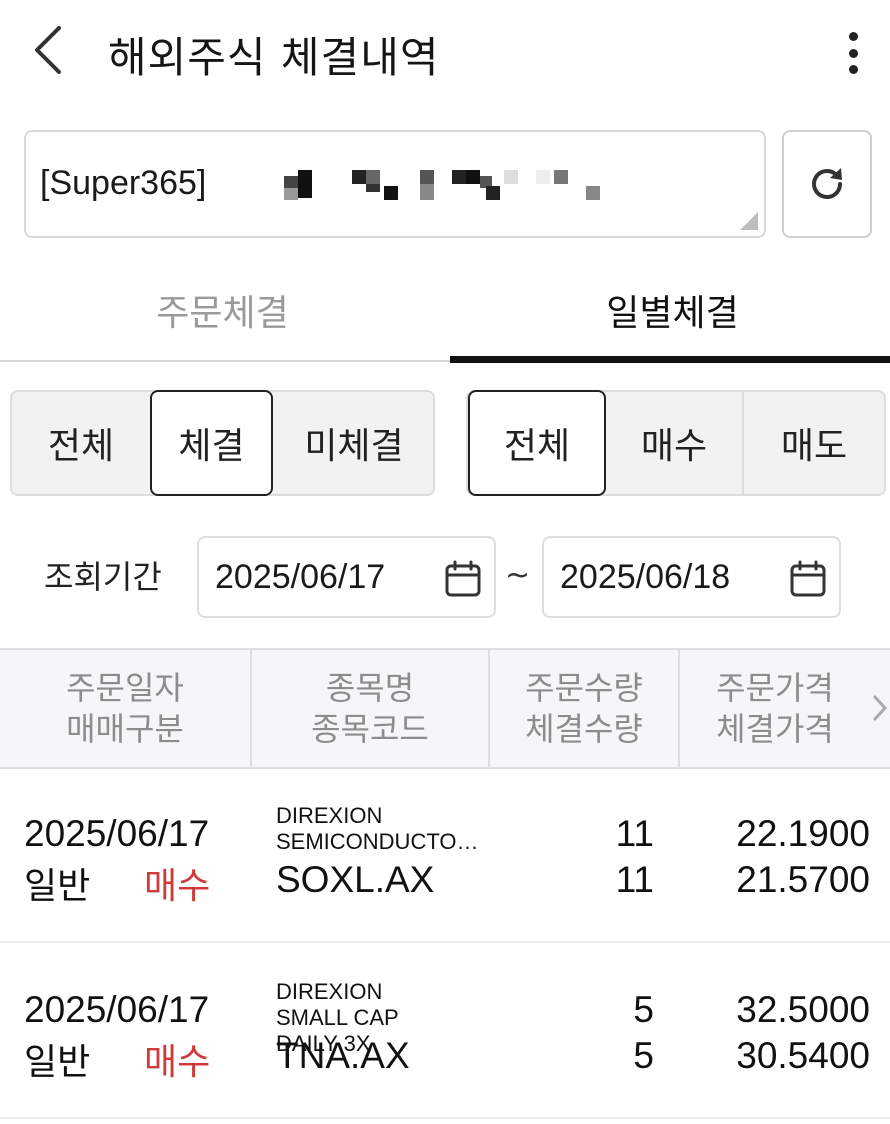 This screenshot has width=890, height=1124. Describe the element at coordinates (81, 443) in the screenshot. I see `filter-status-all: 전체` at that location.